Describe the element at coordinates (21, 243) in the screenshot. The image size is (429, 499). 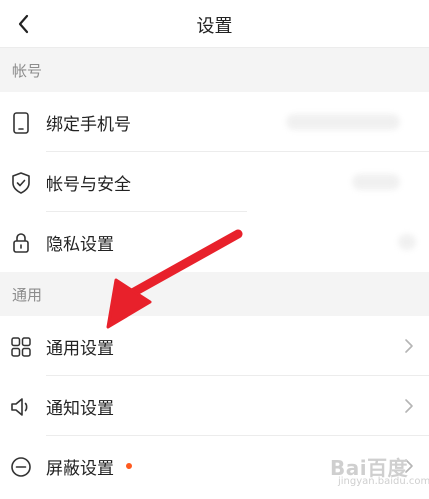
I see `lock-icon` at that location.